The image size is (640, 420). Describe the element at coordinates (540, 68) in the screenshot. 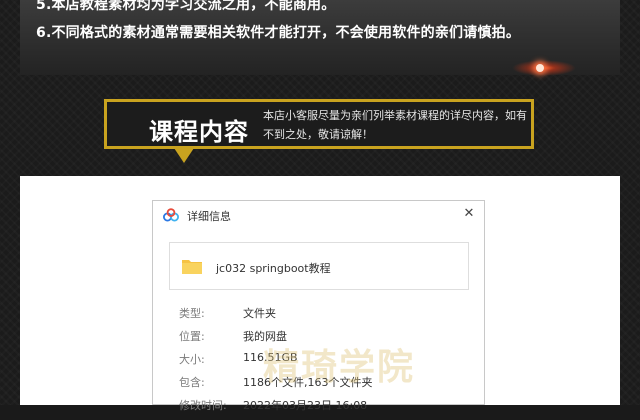

I see `lens-flare-core` at that location.